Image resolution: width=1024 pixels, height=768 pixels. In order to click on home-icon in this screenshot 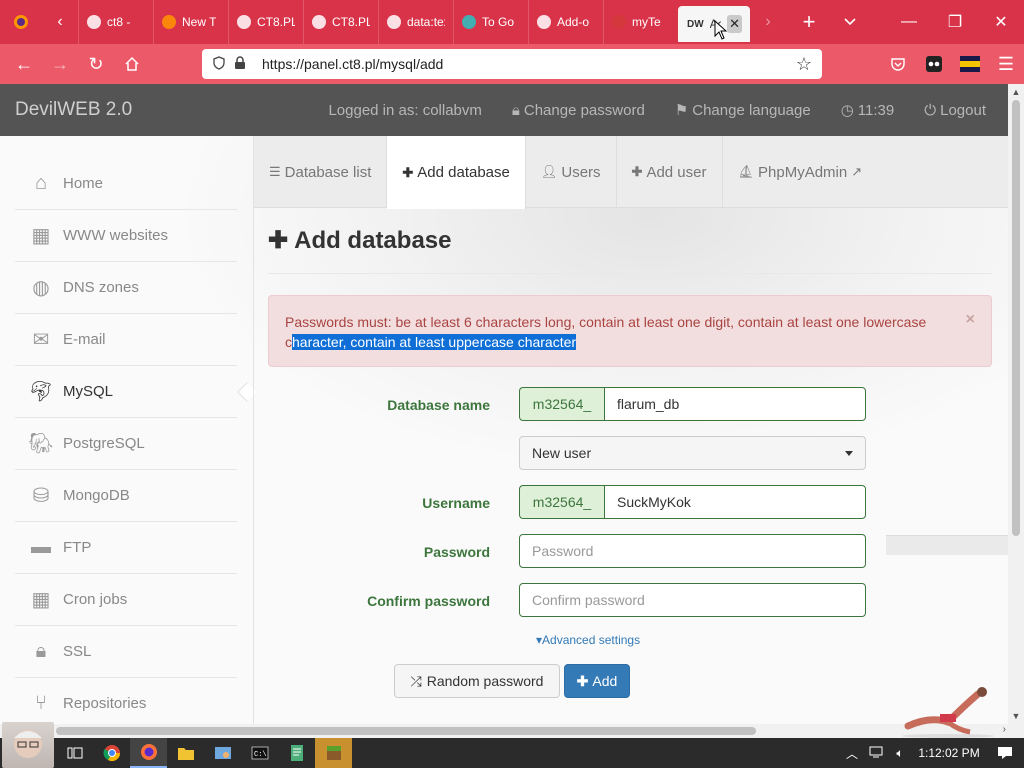, I will do `click(132, 63)`.